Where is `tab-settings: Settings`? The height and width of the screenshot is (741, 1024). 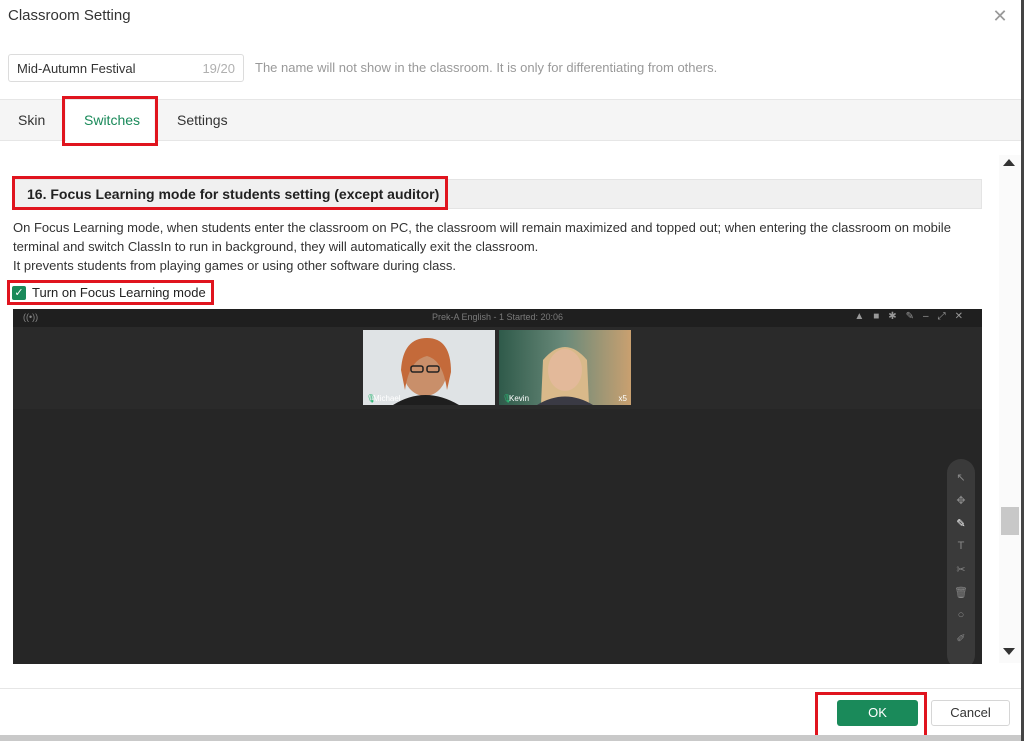 tab-settings: Settings is located at coordinates (202, 120).